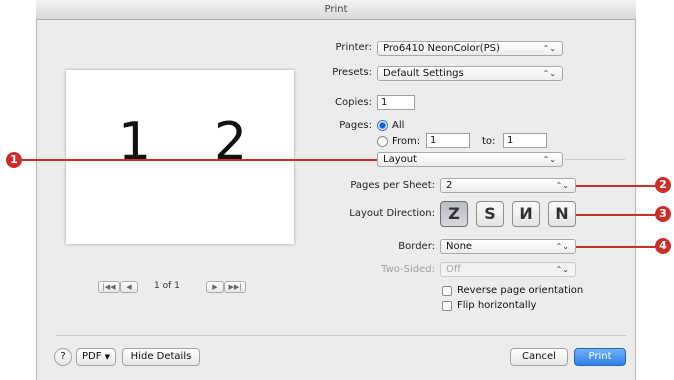 The height and width of the screenshot is (380, 674). What do you see at coordinates (129, 287) in the screenshot?
I see `previous-page-button: ◀` at bounding box center [129, 287].